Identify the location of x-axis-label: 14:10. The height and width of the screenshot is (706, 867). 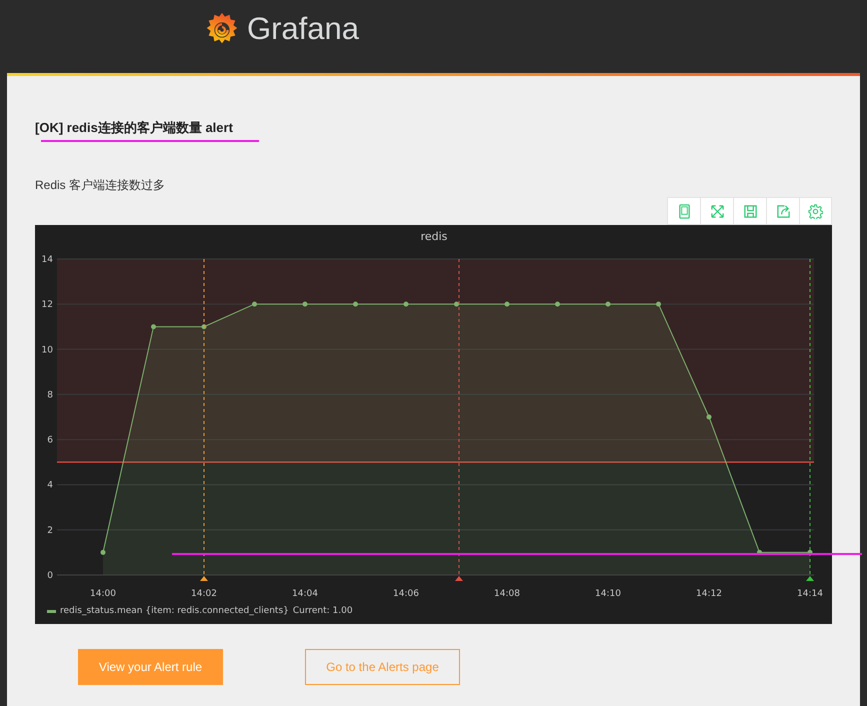
(608, 594).